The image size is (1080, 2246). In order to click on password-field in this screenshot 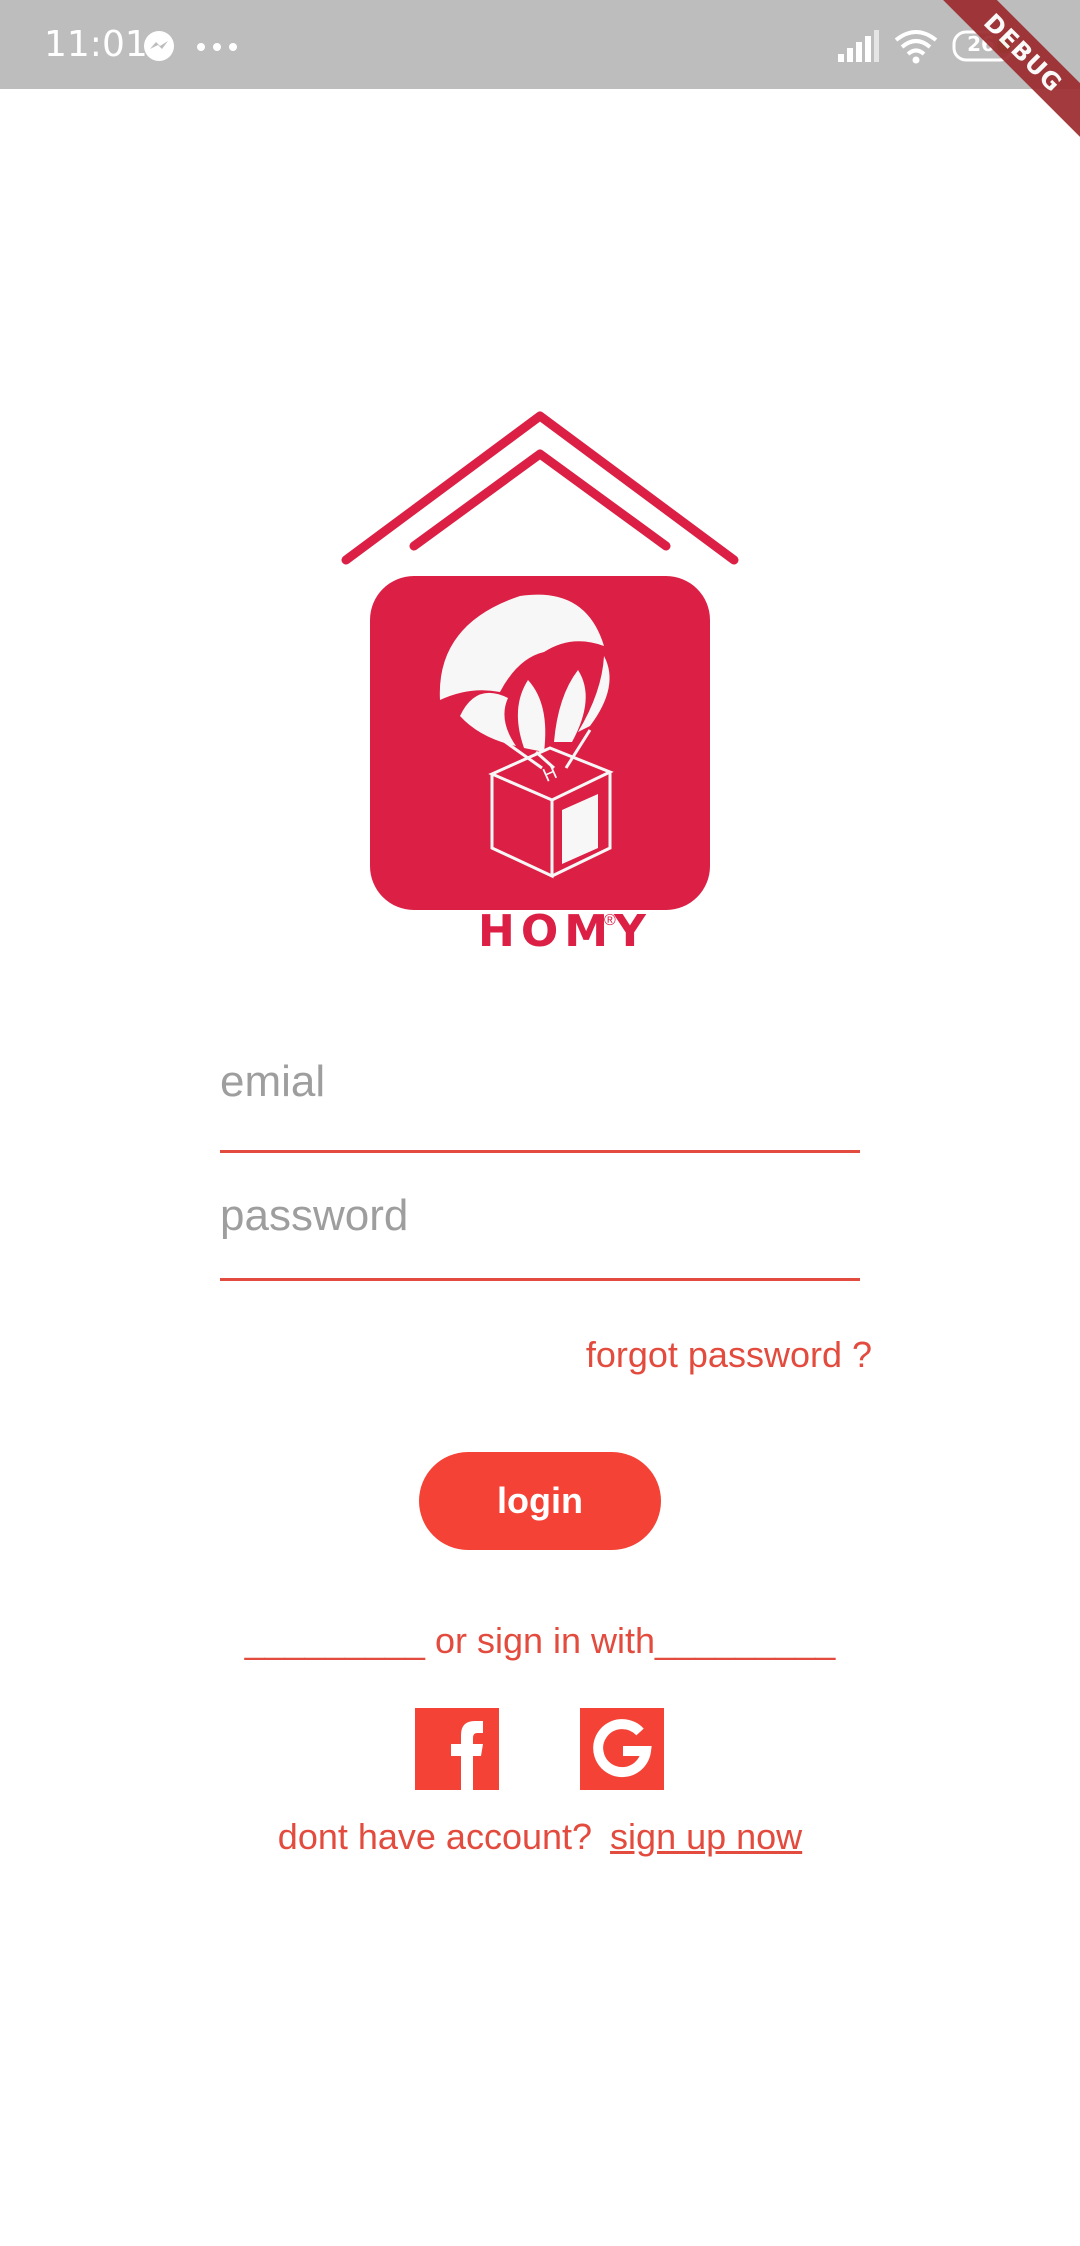, I will do `click(540, 1233)`.